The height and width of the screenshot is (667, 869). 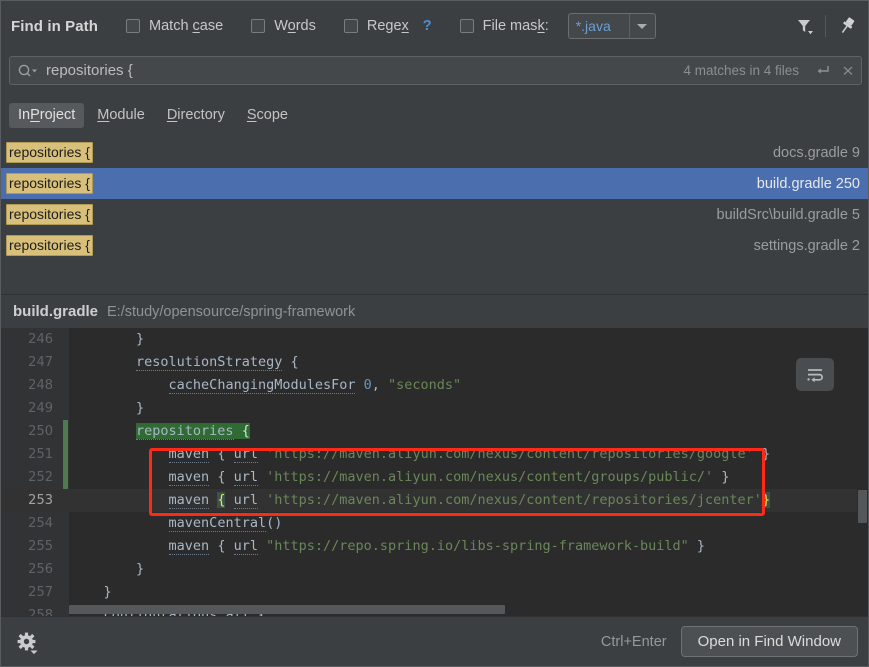 I want to click on table-row: repositories { docs.gradle 9, so click(x=434, y=152).